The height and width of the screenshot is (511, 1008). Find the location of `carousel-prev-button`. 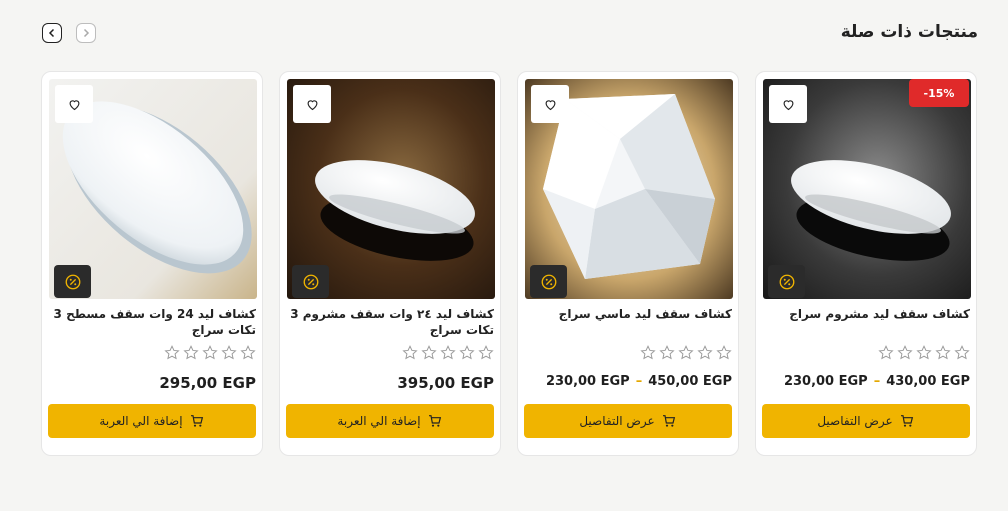

carousel-prev-button is located at coordinates (52, 33).